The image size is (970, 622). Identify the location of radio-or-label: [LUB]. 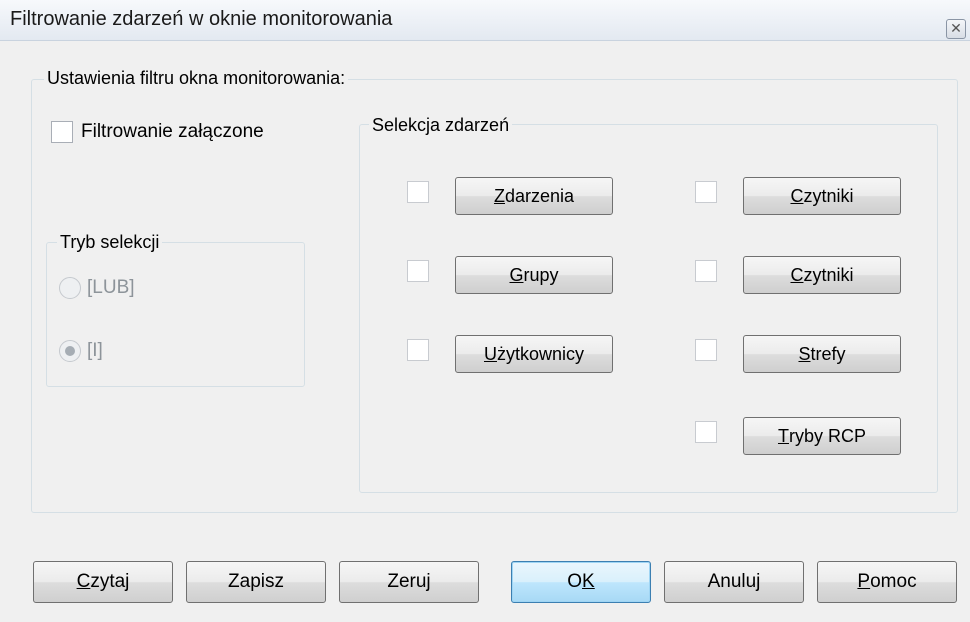
(111, 288).